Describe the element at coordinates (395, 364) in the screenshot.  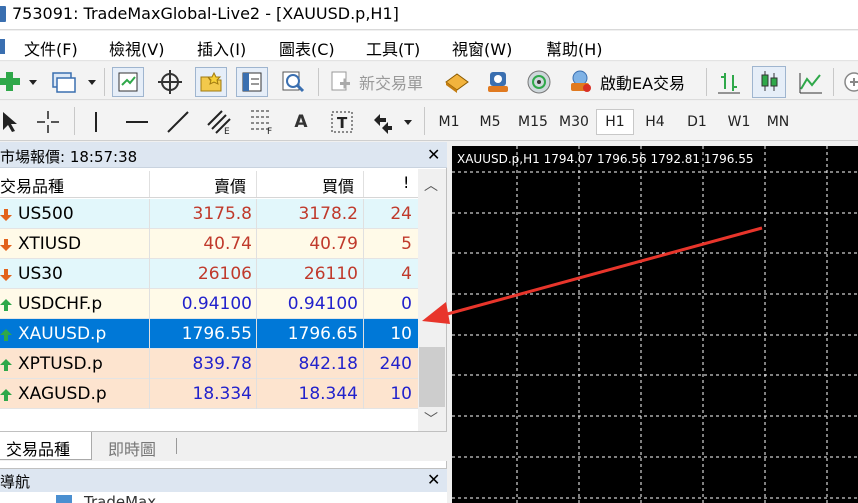
I see `spread-value: 240` at that location.